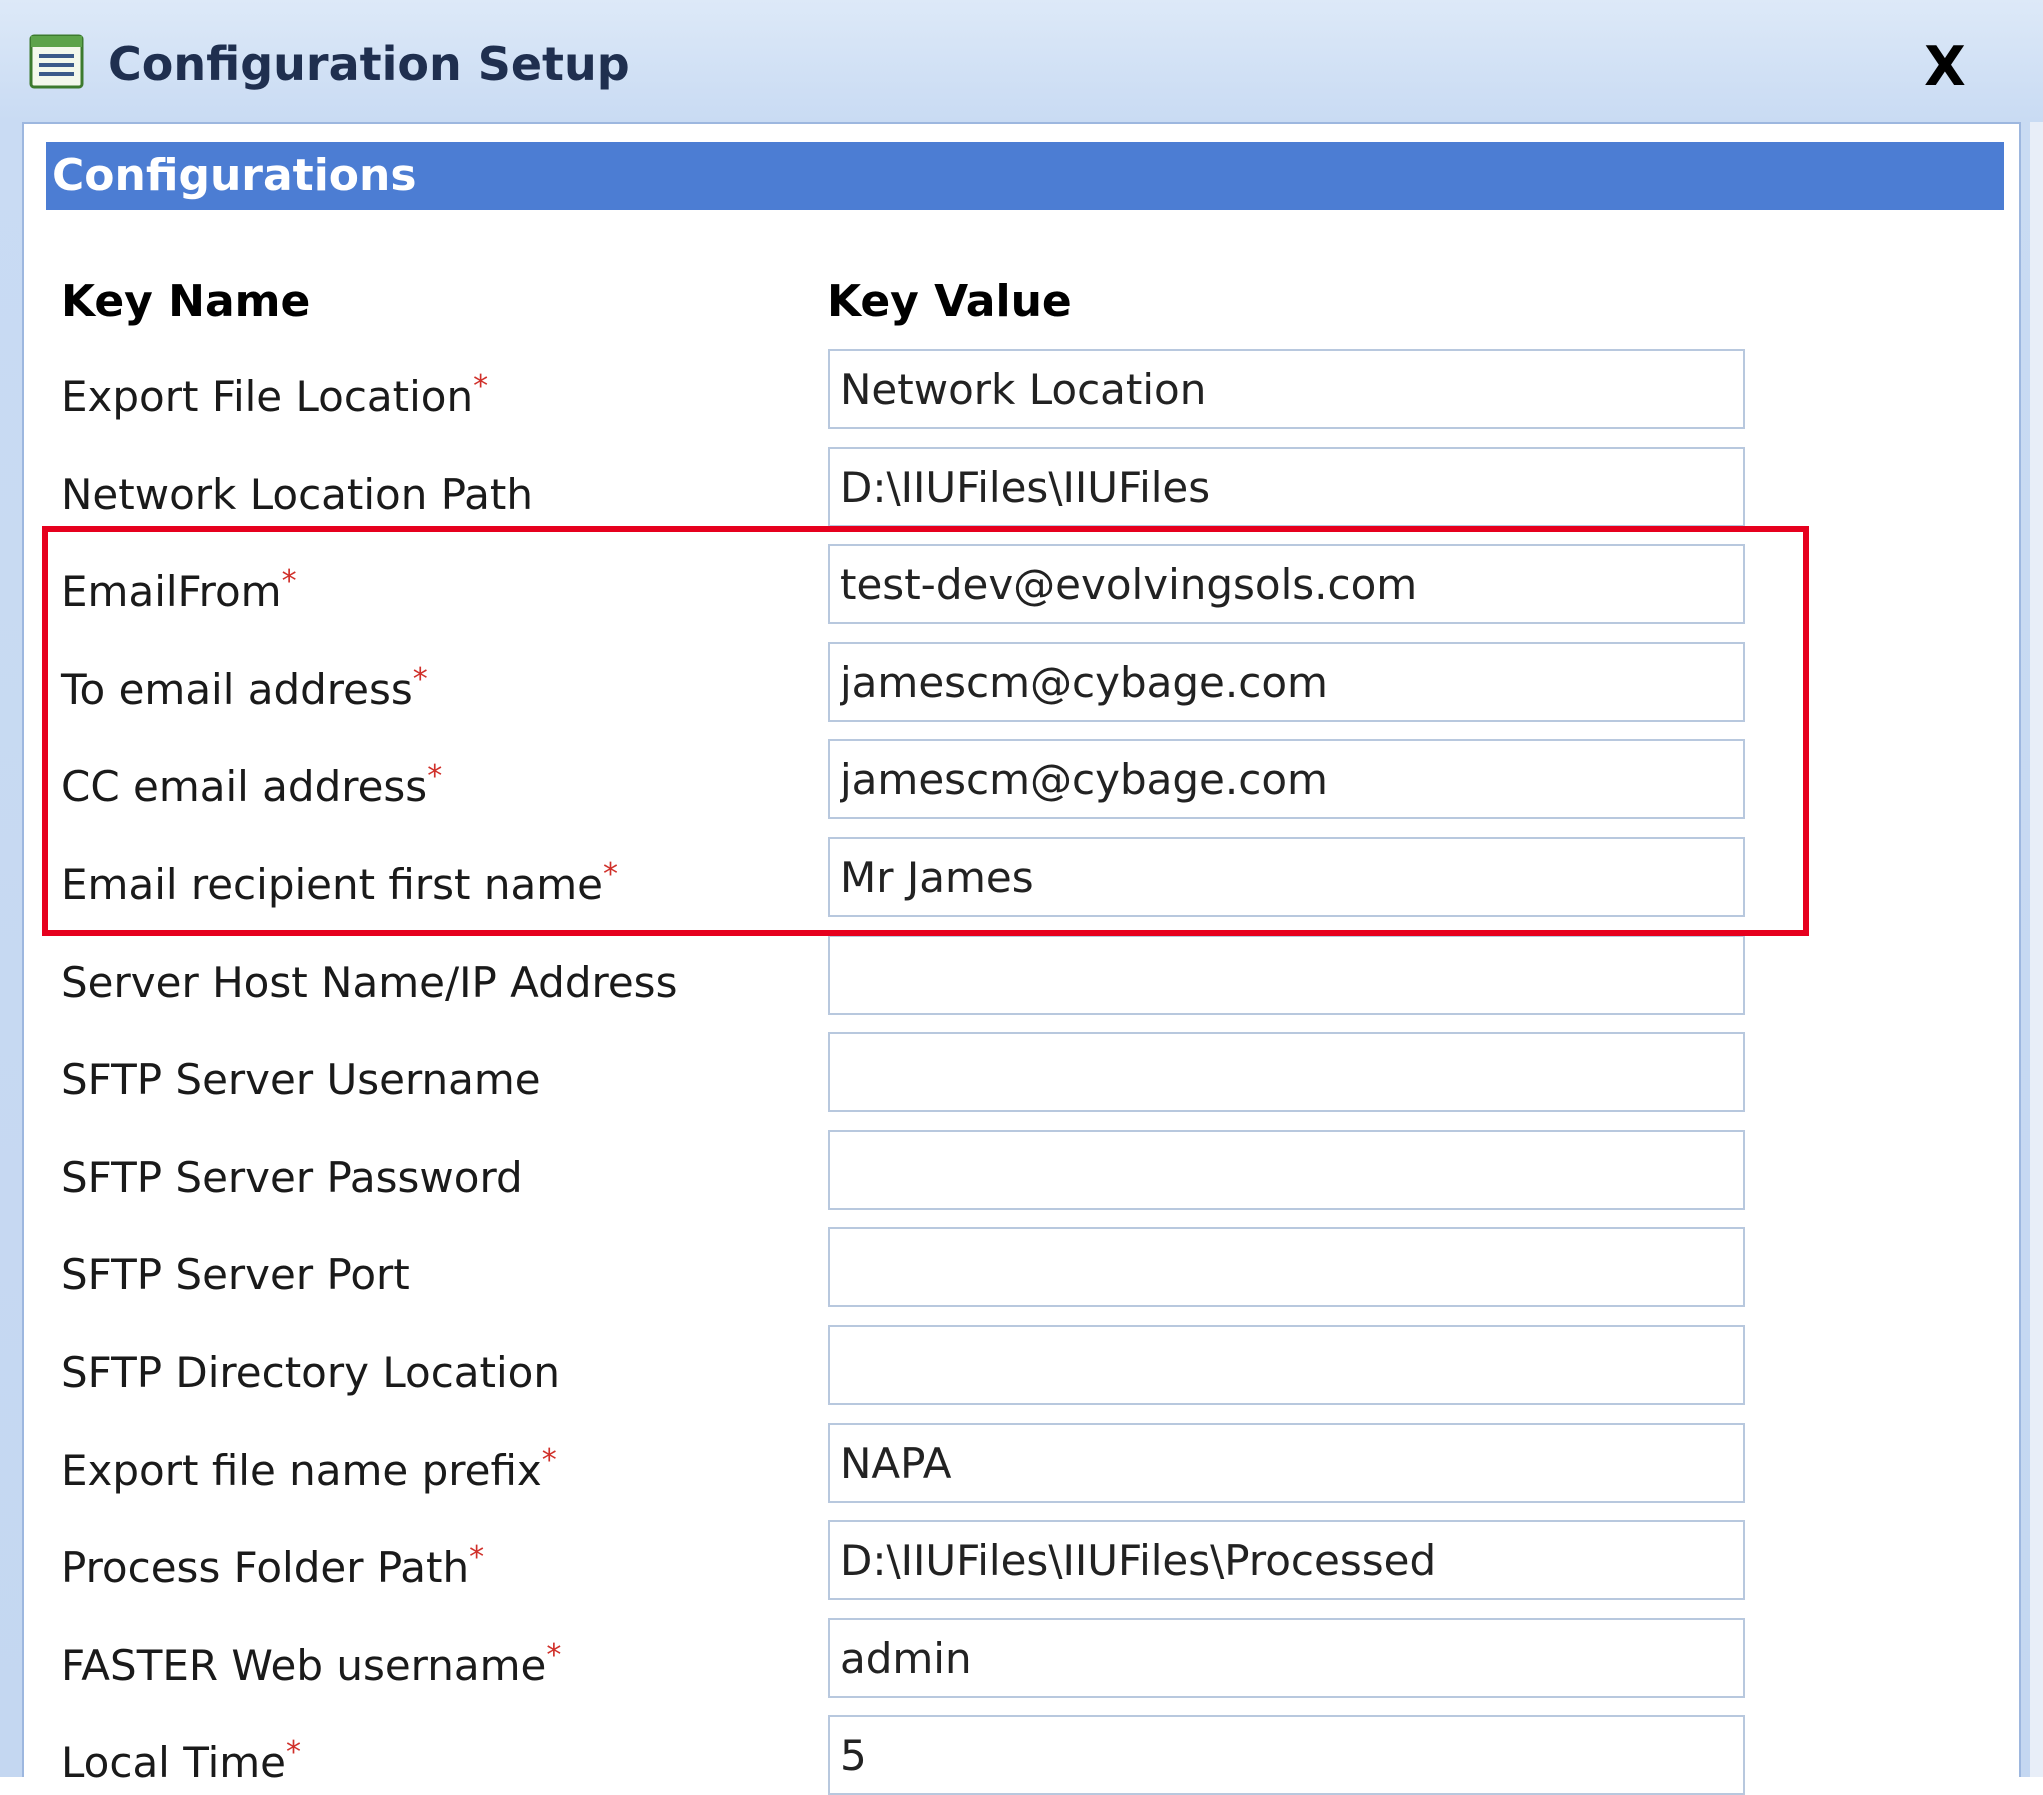 Image resolution: width=2043 pixels, height=1795 pixels. I want to click on window-title: Configuration Setup, so click(369, 64).